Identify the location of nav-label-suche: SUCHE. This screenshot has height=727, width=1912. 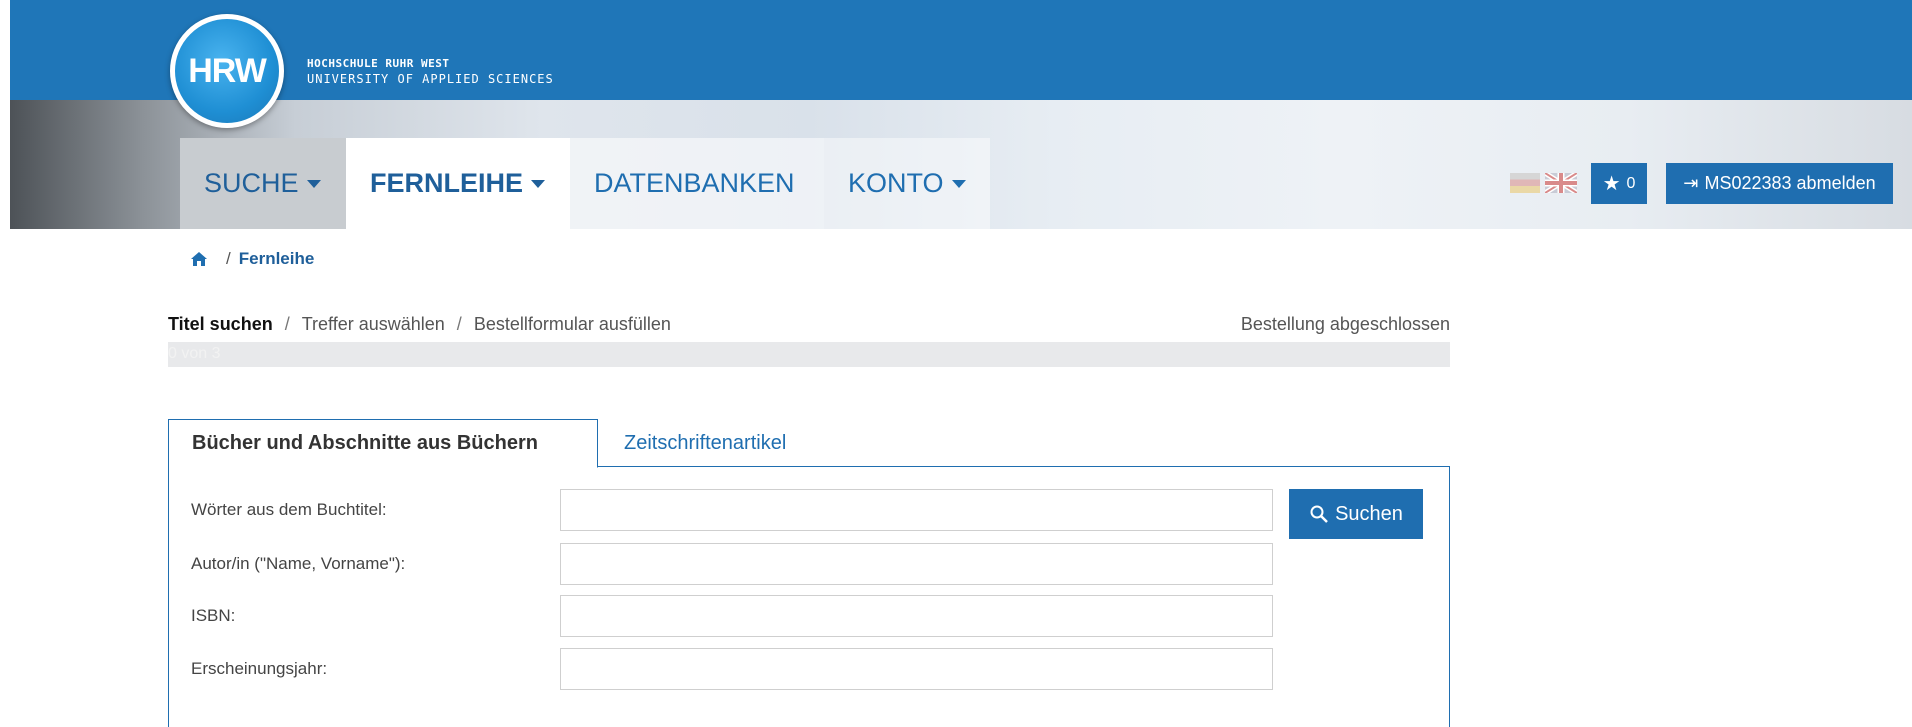
(251, 183).